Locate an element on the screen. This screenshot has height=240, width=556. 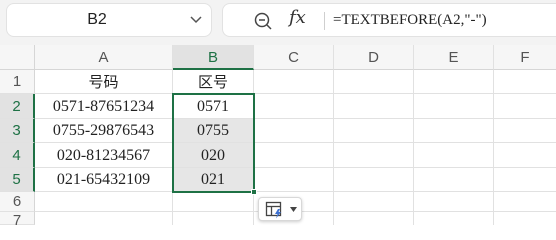
cell-a1: 号码 is located at coordinates (104, 82).